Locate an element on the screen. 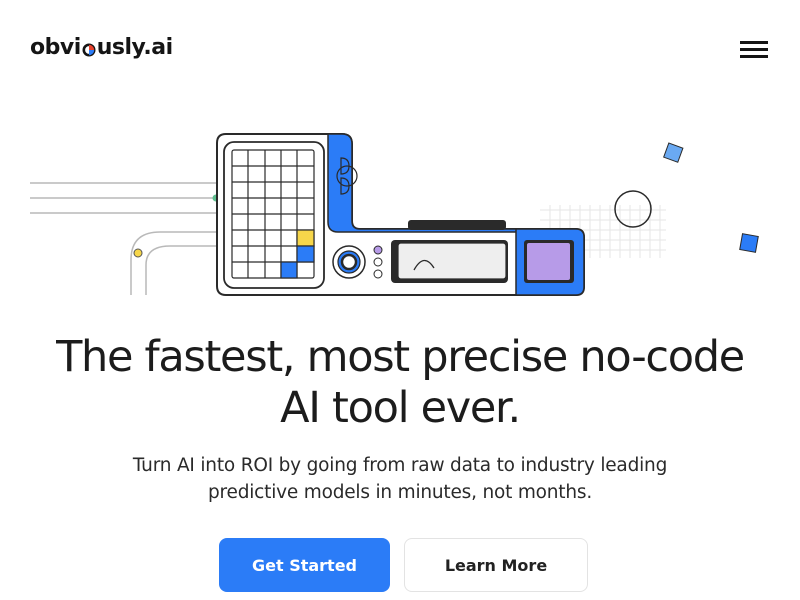 The height and width of the screenshot is (600, 800). dial-icon is located at coordinates (349, 262).